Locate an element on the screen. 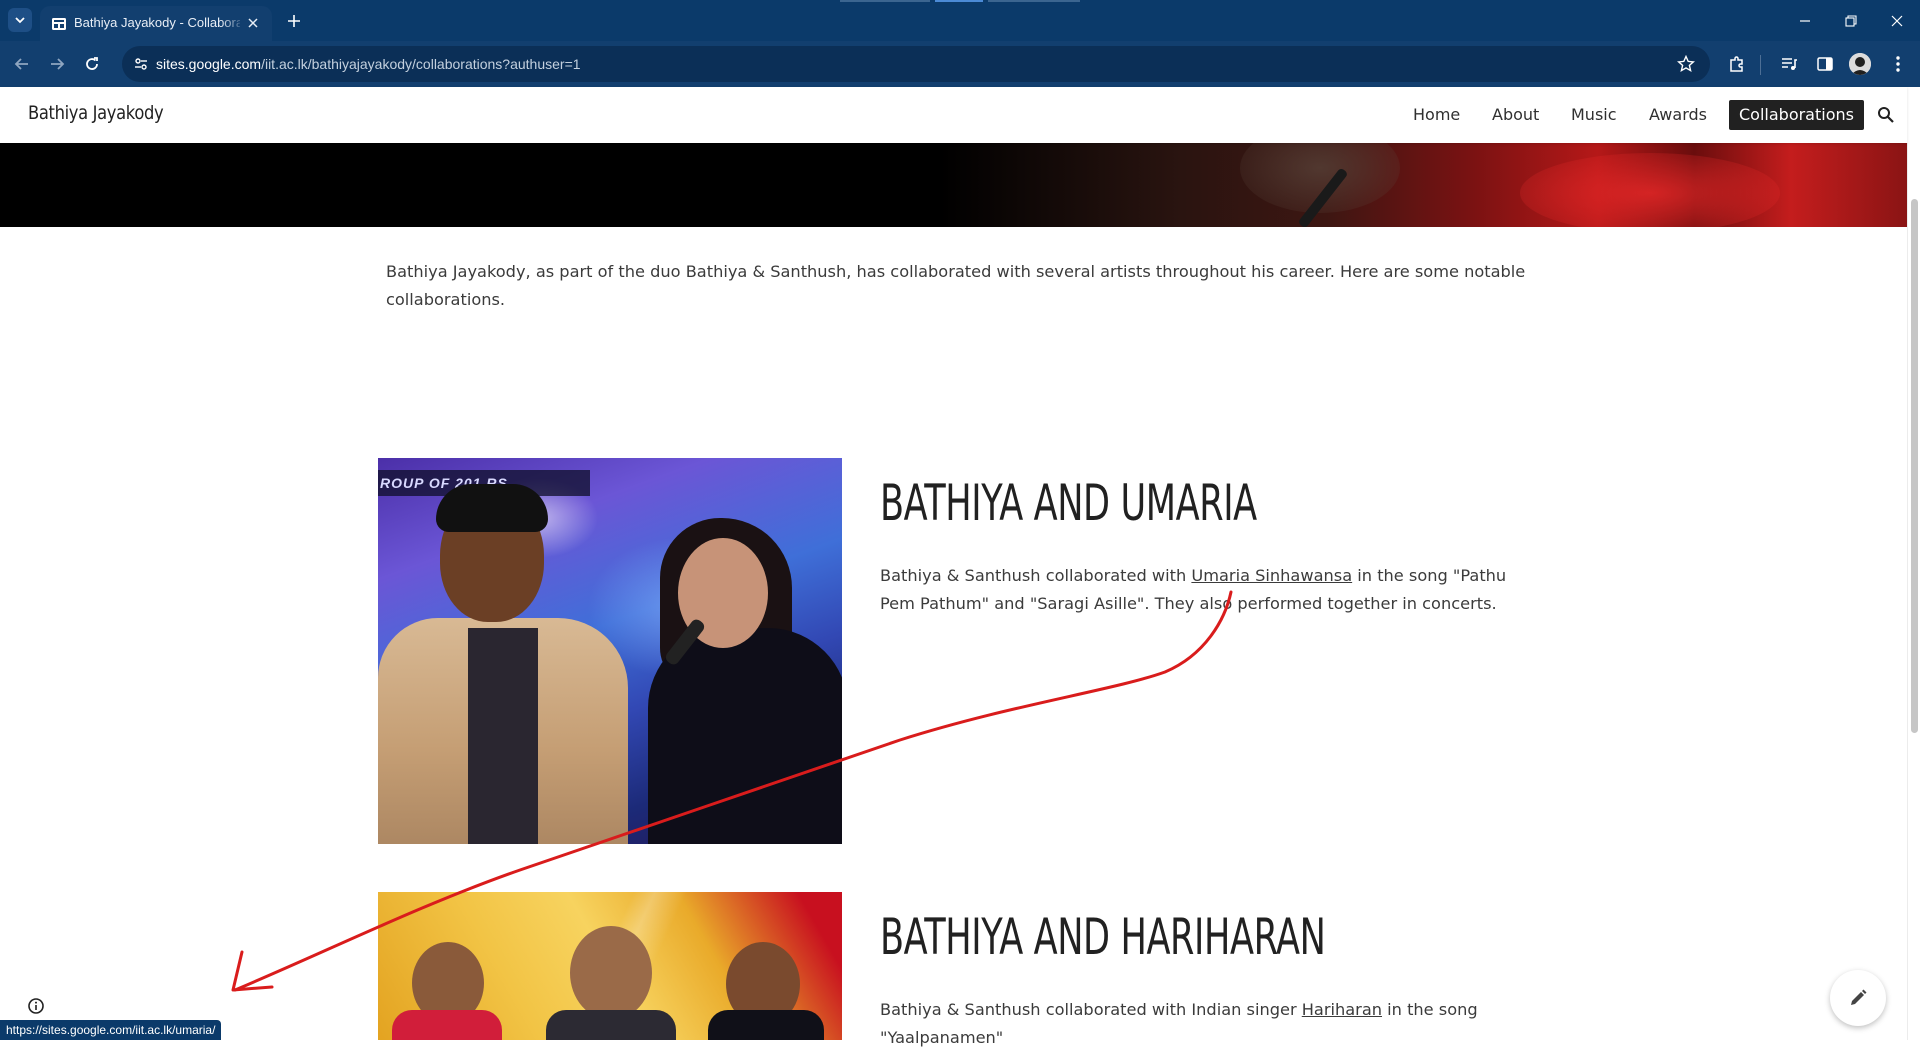  site-info-footer-button is located at coordinates (36, 1006).